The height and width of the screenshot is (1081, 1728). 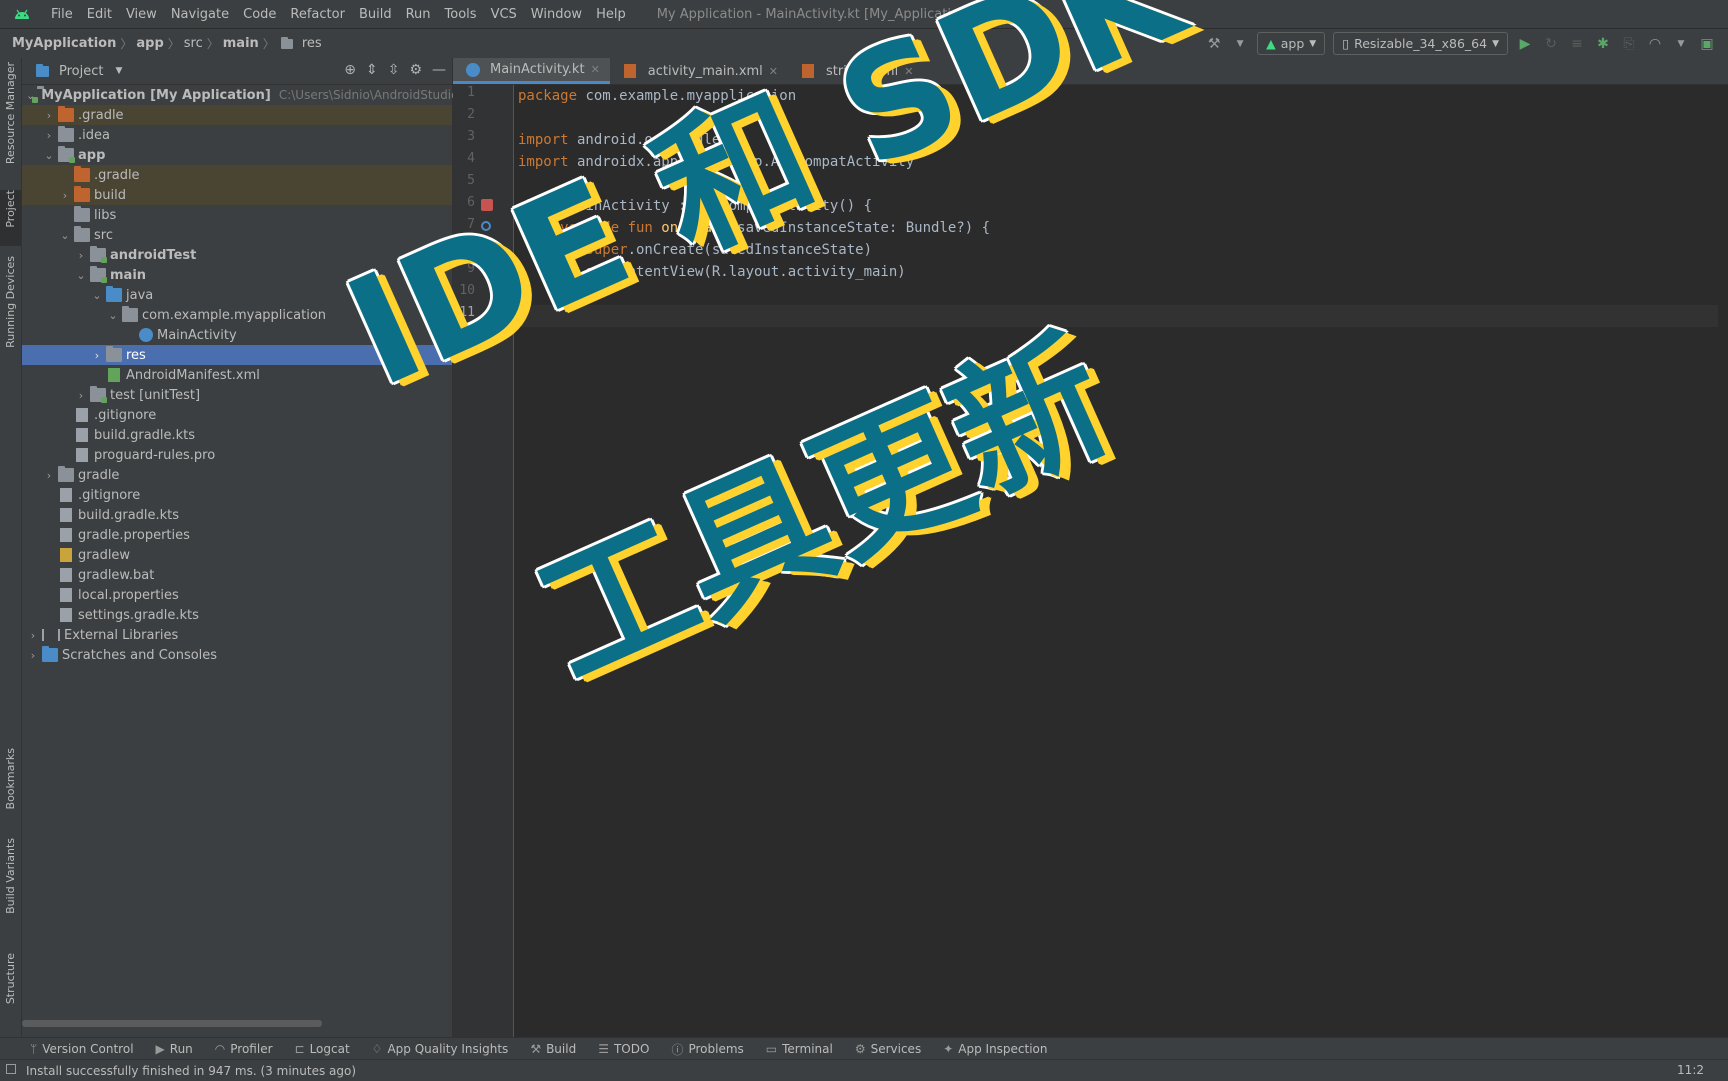 I want to click on apply-changes-icon: ≡, so click(x=1577, y=44).